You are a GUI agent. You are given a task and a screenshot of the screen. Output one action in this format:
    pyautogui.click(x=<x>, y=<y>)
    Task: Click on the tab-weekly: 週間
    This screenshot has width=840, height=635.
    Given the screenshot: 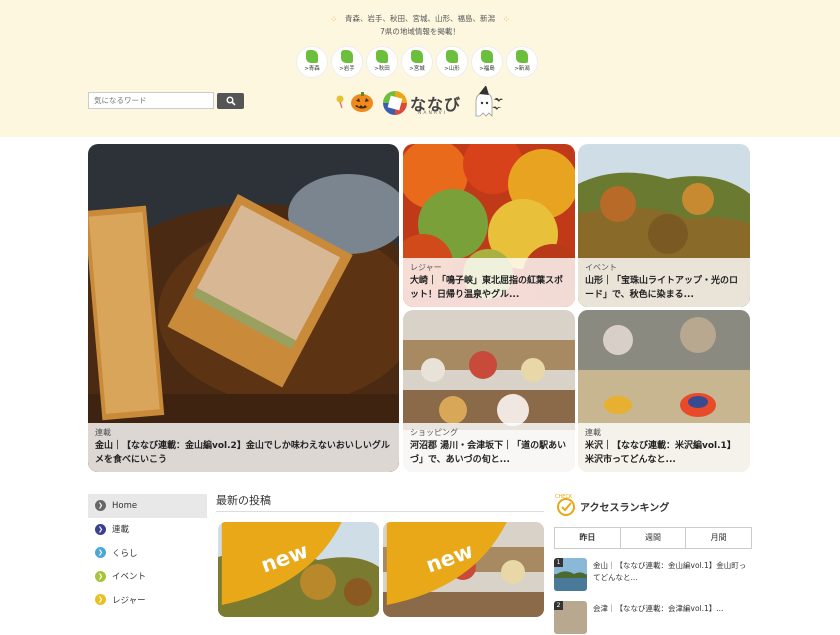 What is the action you would take?
    pyautogui.click(x=652, y=538)
    